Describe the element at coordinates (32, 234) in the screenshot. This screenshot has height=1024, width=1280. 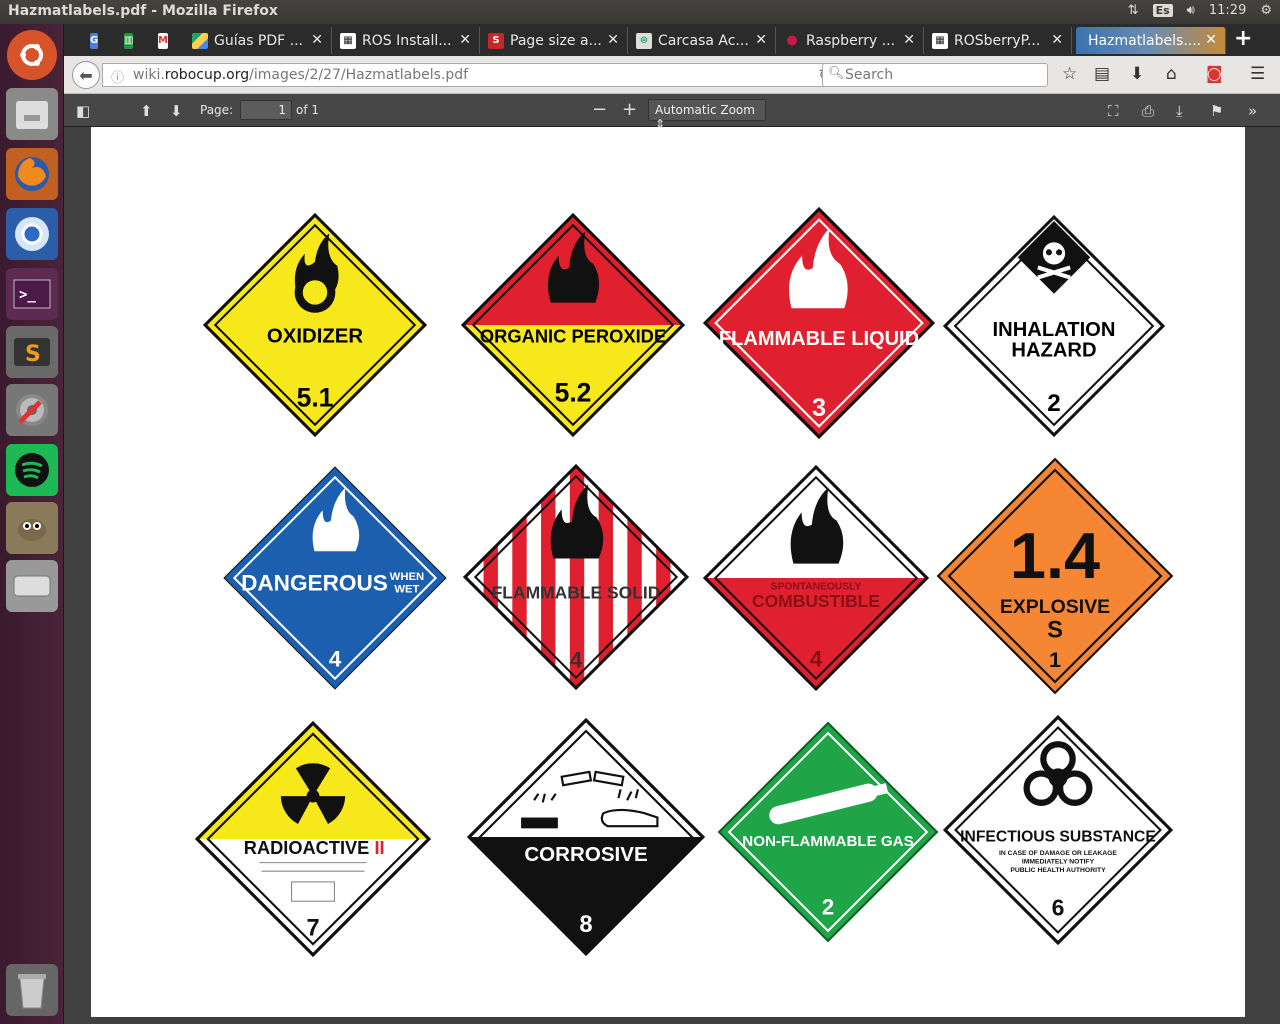
I see `chromium-icon` at that location.